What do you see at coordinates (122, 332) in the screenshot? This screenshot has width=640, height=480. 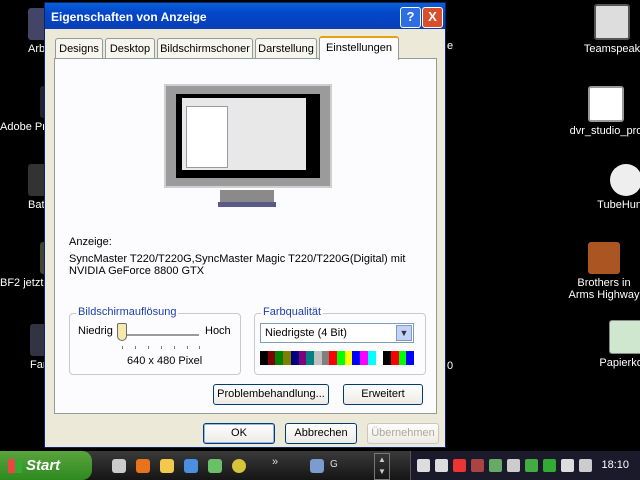 I see `resolution-slider-thumb` at bounding box center [122, 332].